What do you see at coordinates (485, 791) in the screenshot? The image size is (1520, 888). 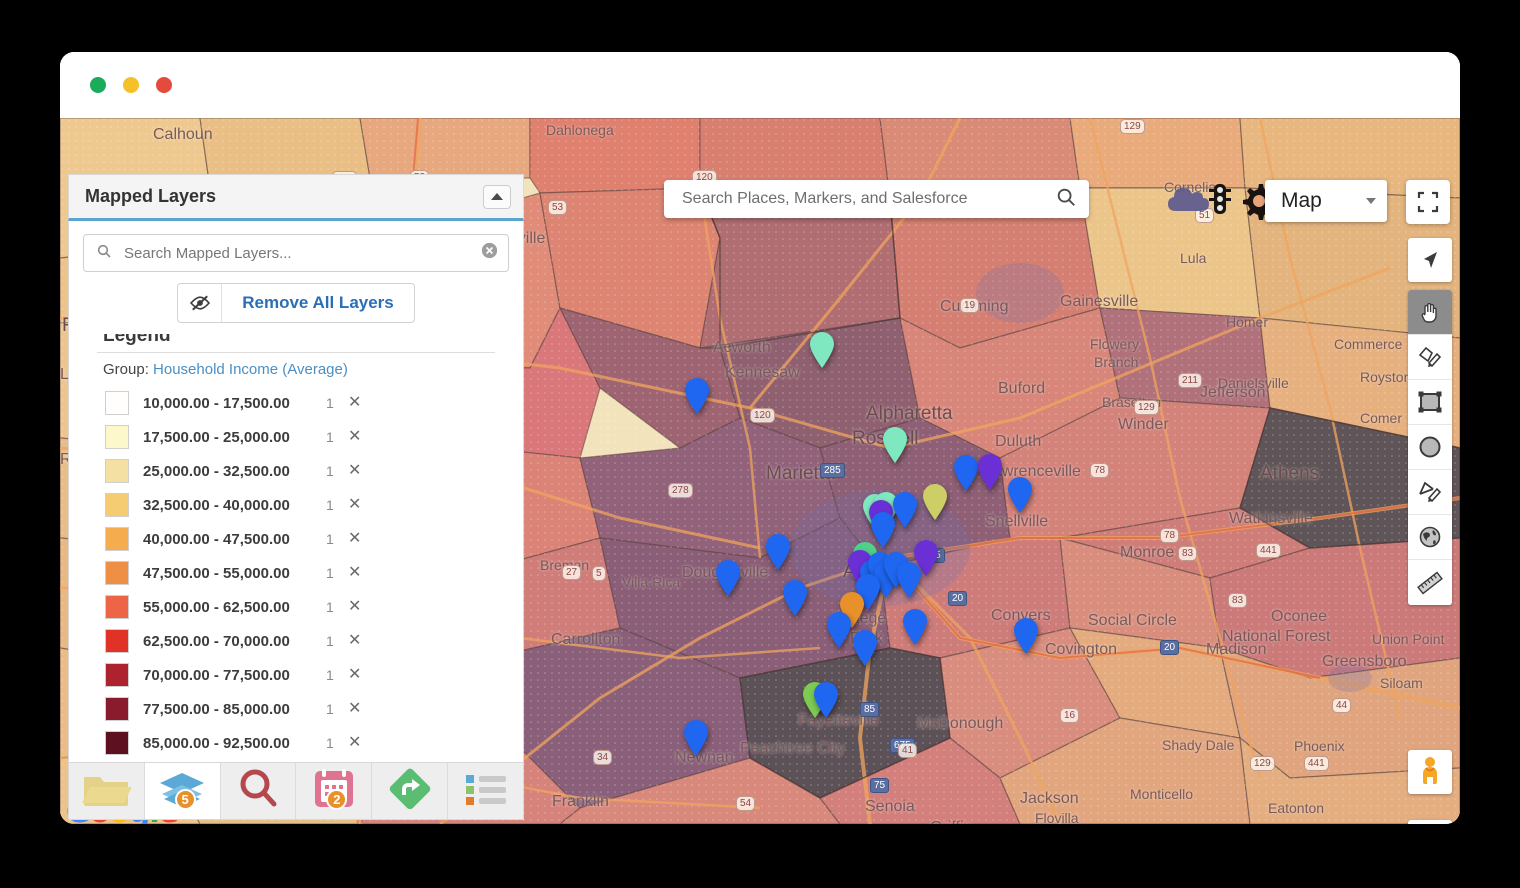 I see `dock-list` at bounding box center [485, 791].